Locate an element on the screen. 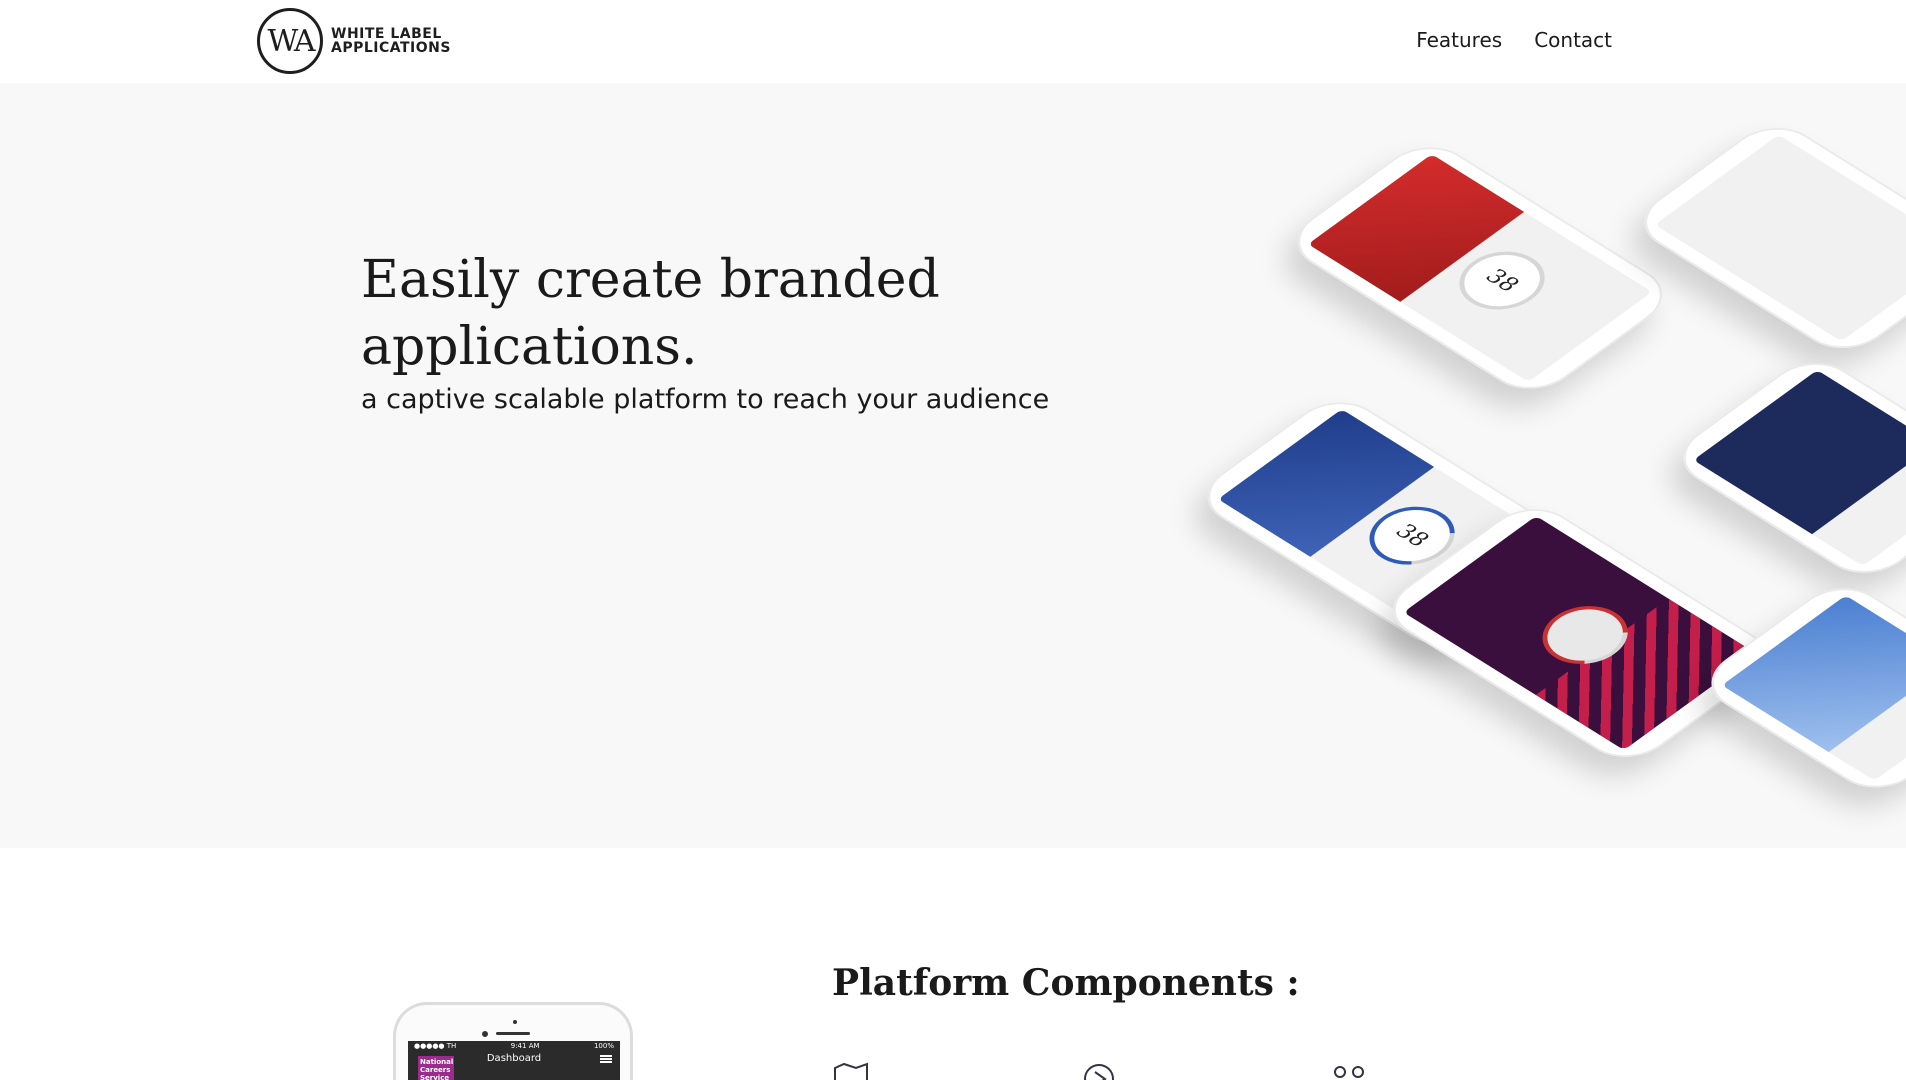  phone-mockup-simon: 38 is located at coordinates (1480, 268).